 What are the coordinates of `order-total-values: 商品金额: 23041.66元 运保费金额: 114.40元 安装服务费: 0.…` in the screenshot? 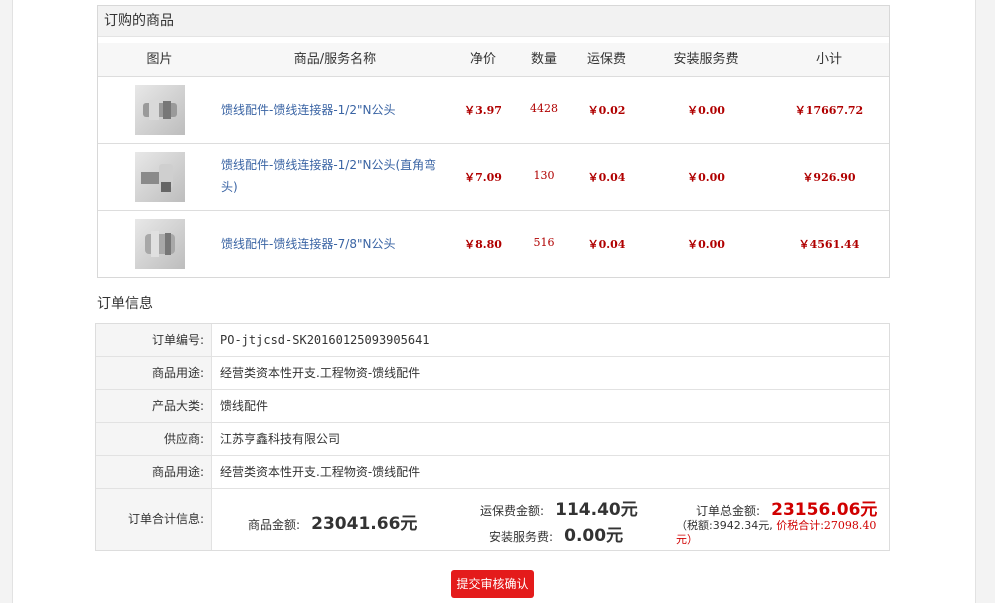 It's located at (550, 519).